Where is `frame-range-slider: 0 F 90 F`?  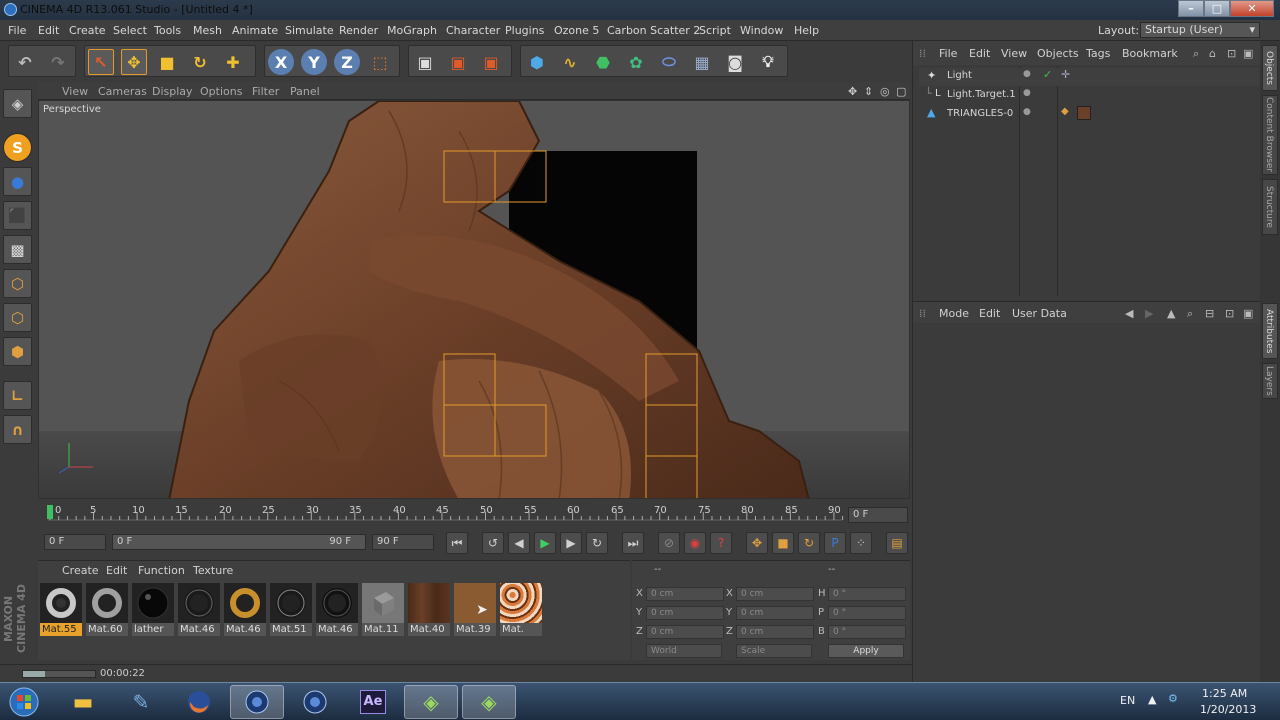 frame-range-slider: 0 F 90 F is located at coordinates (239, 542).